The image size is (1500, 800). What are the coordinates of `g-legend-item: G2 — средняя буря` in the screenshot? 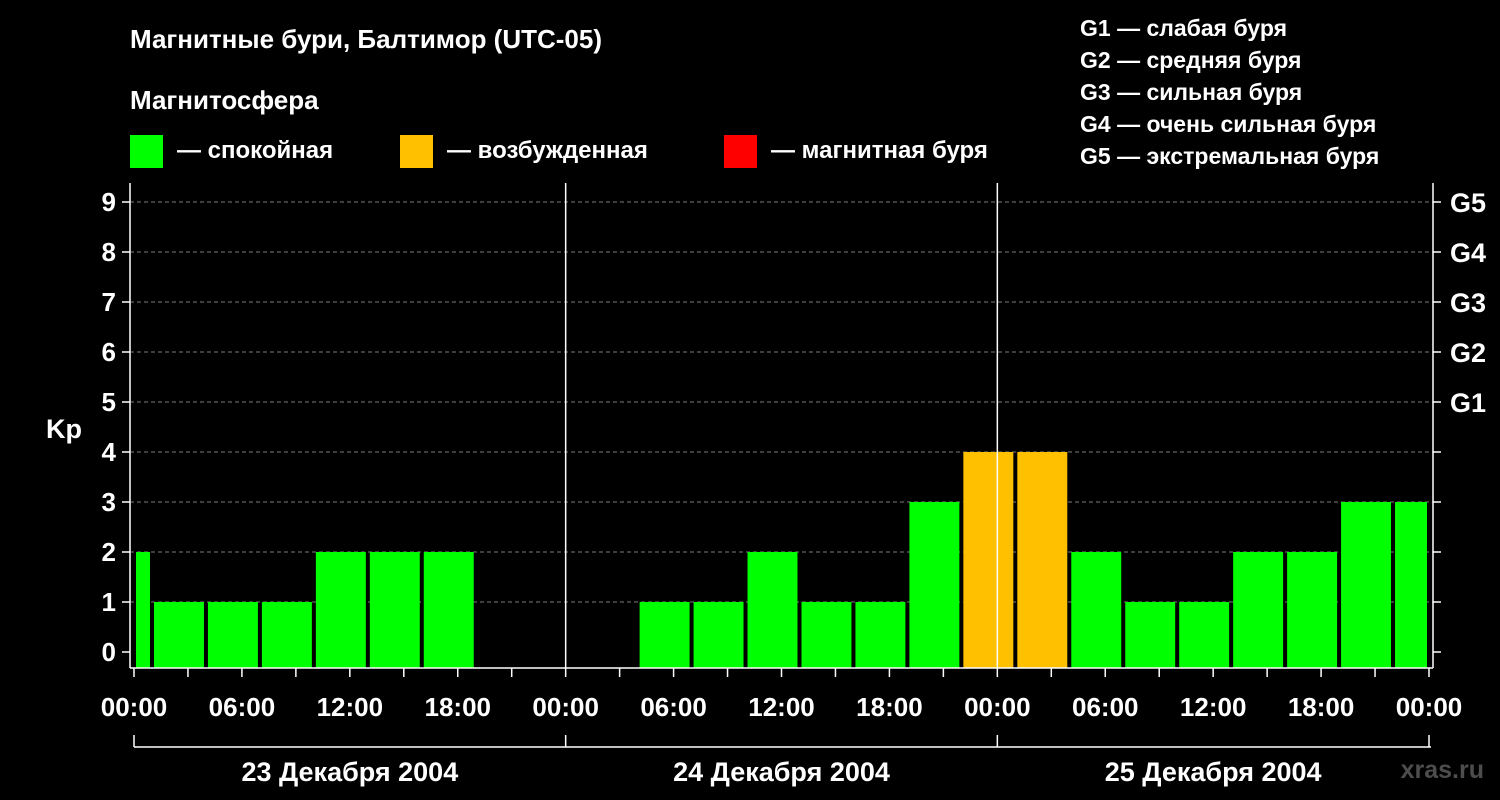 It's located at (1190, 60).